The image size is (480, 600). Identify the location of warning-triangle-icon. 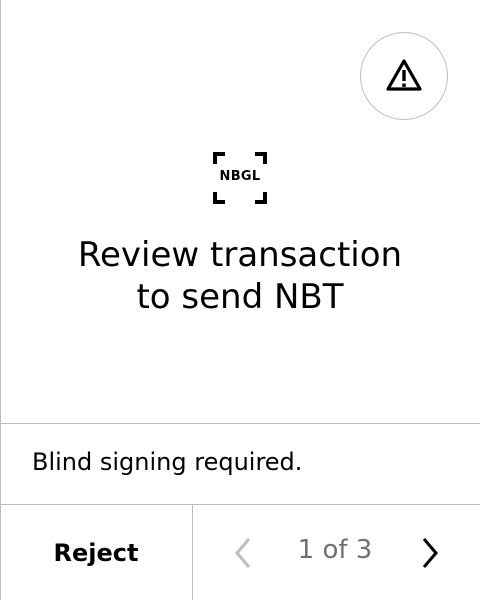
(404, 75).